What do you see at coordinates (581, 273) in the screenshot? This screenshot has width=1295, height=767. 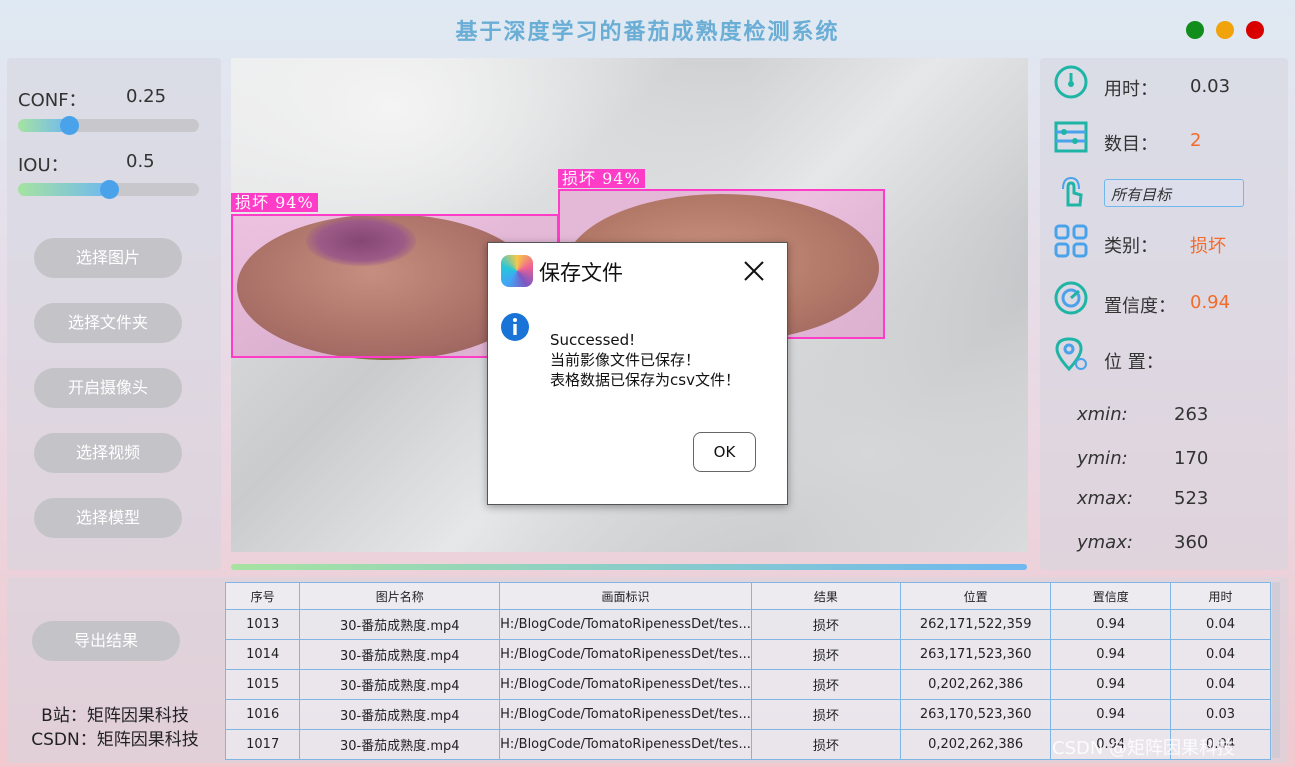 I see `dialog-title: 保存文件` at bounding box center [581, 273].